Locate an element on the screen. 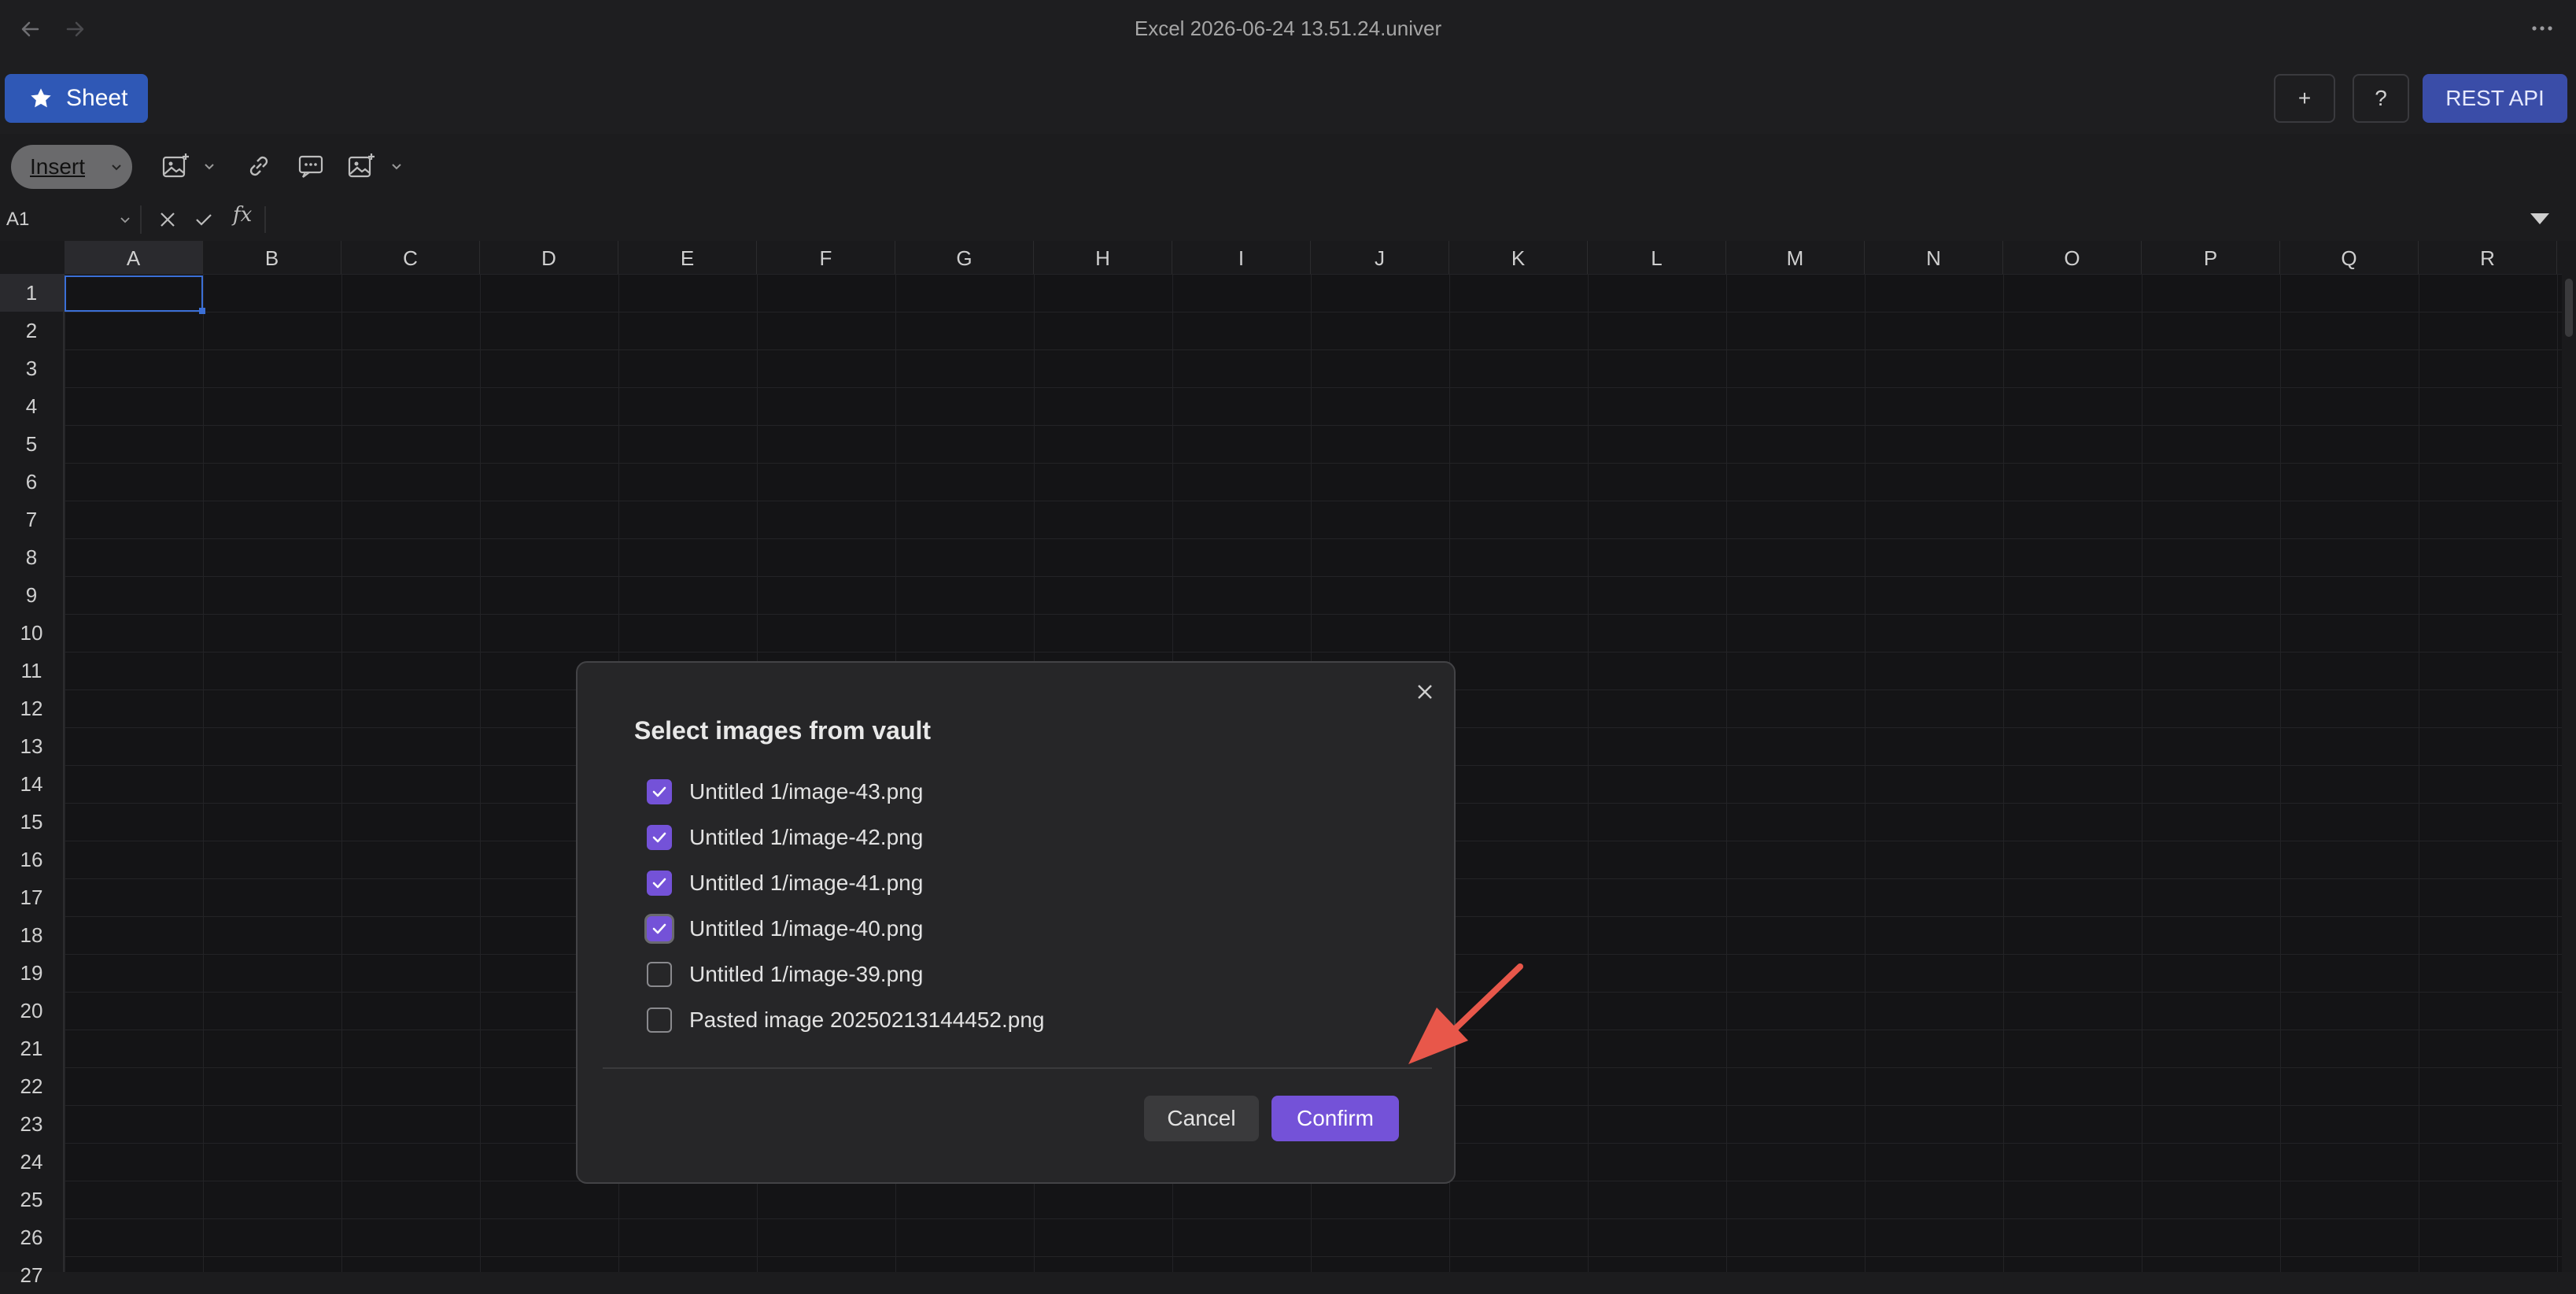 This screenshot has height=1294, width=2576. row-header: 3 is located at coordinates (31, 368).